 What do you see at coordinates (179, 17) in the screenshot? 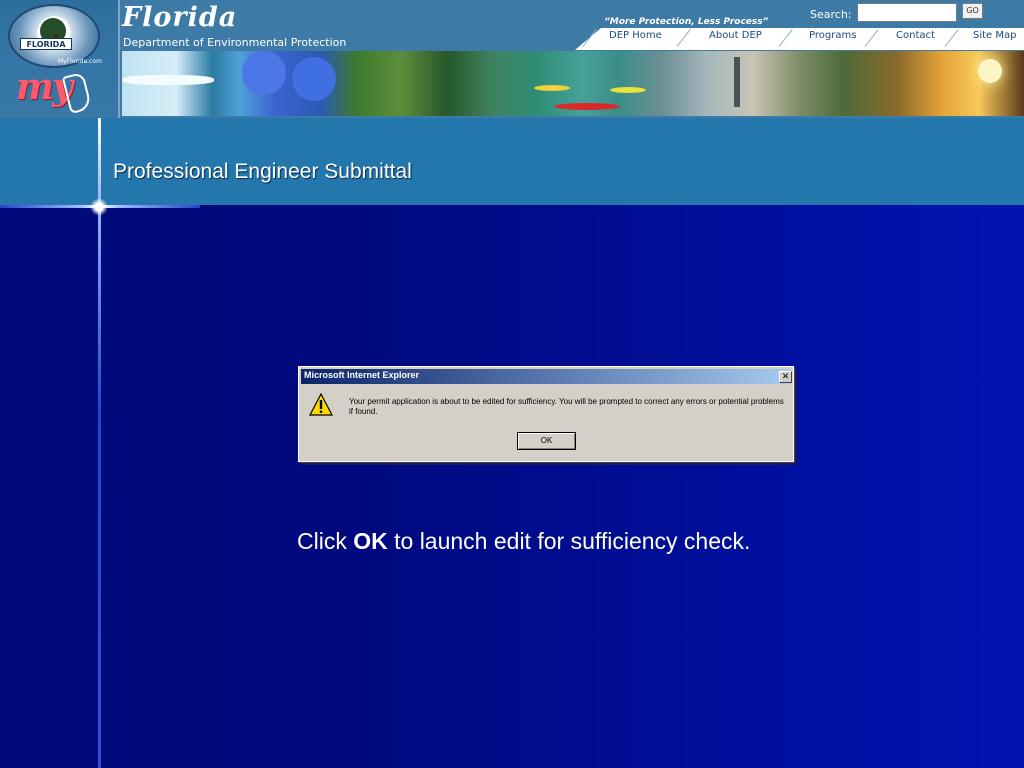
I see `site-title: Florida` at bounding box center [179, 17].